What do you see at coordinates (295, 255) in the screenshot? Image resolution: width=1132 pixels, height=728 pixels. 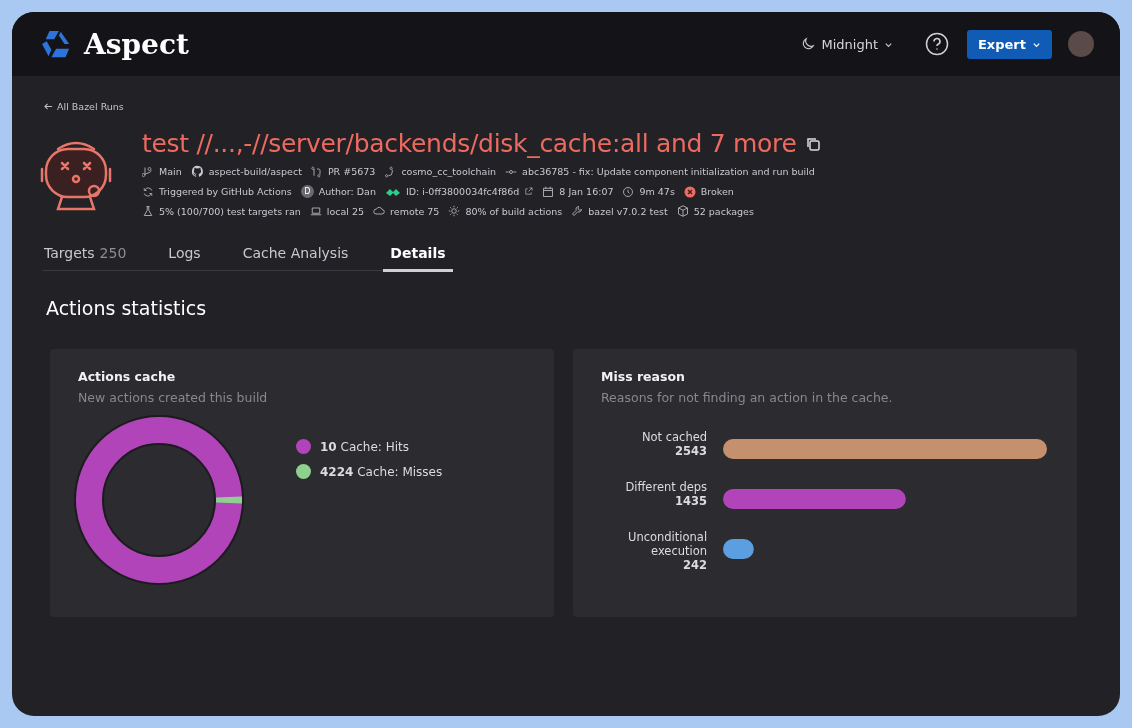 I see `tab: Cache Analysis` at bounding box center [295, 255].